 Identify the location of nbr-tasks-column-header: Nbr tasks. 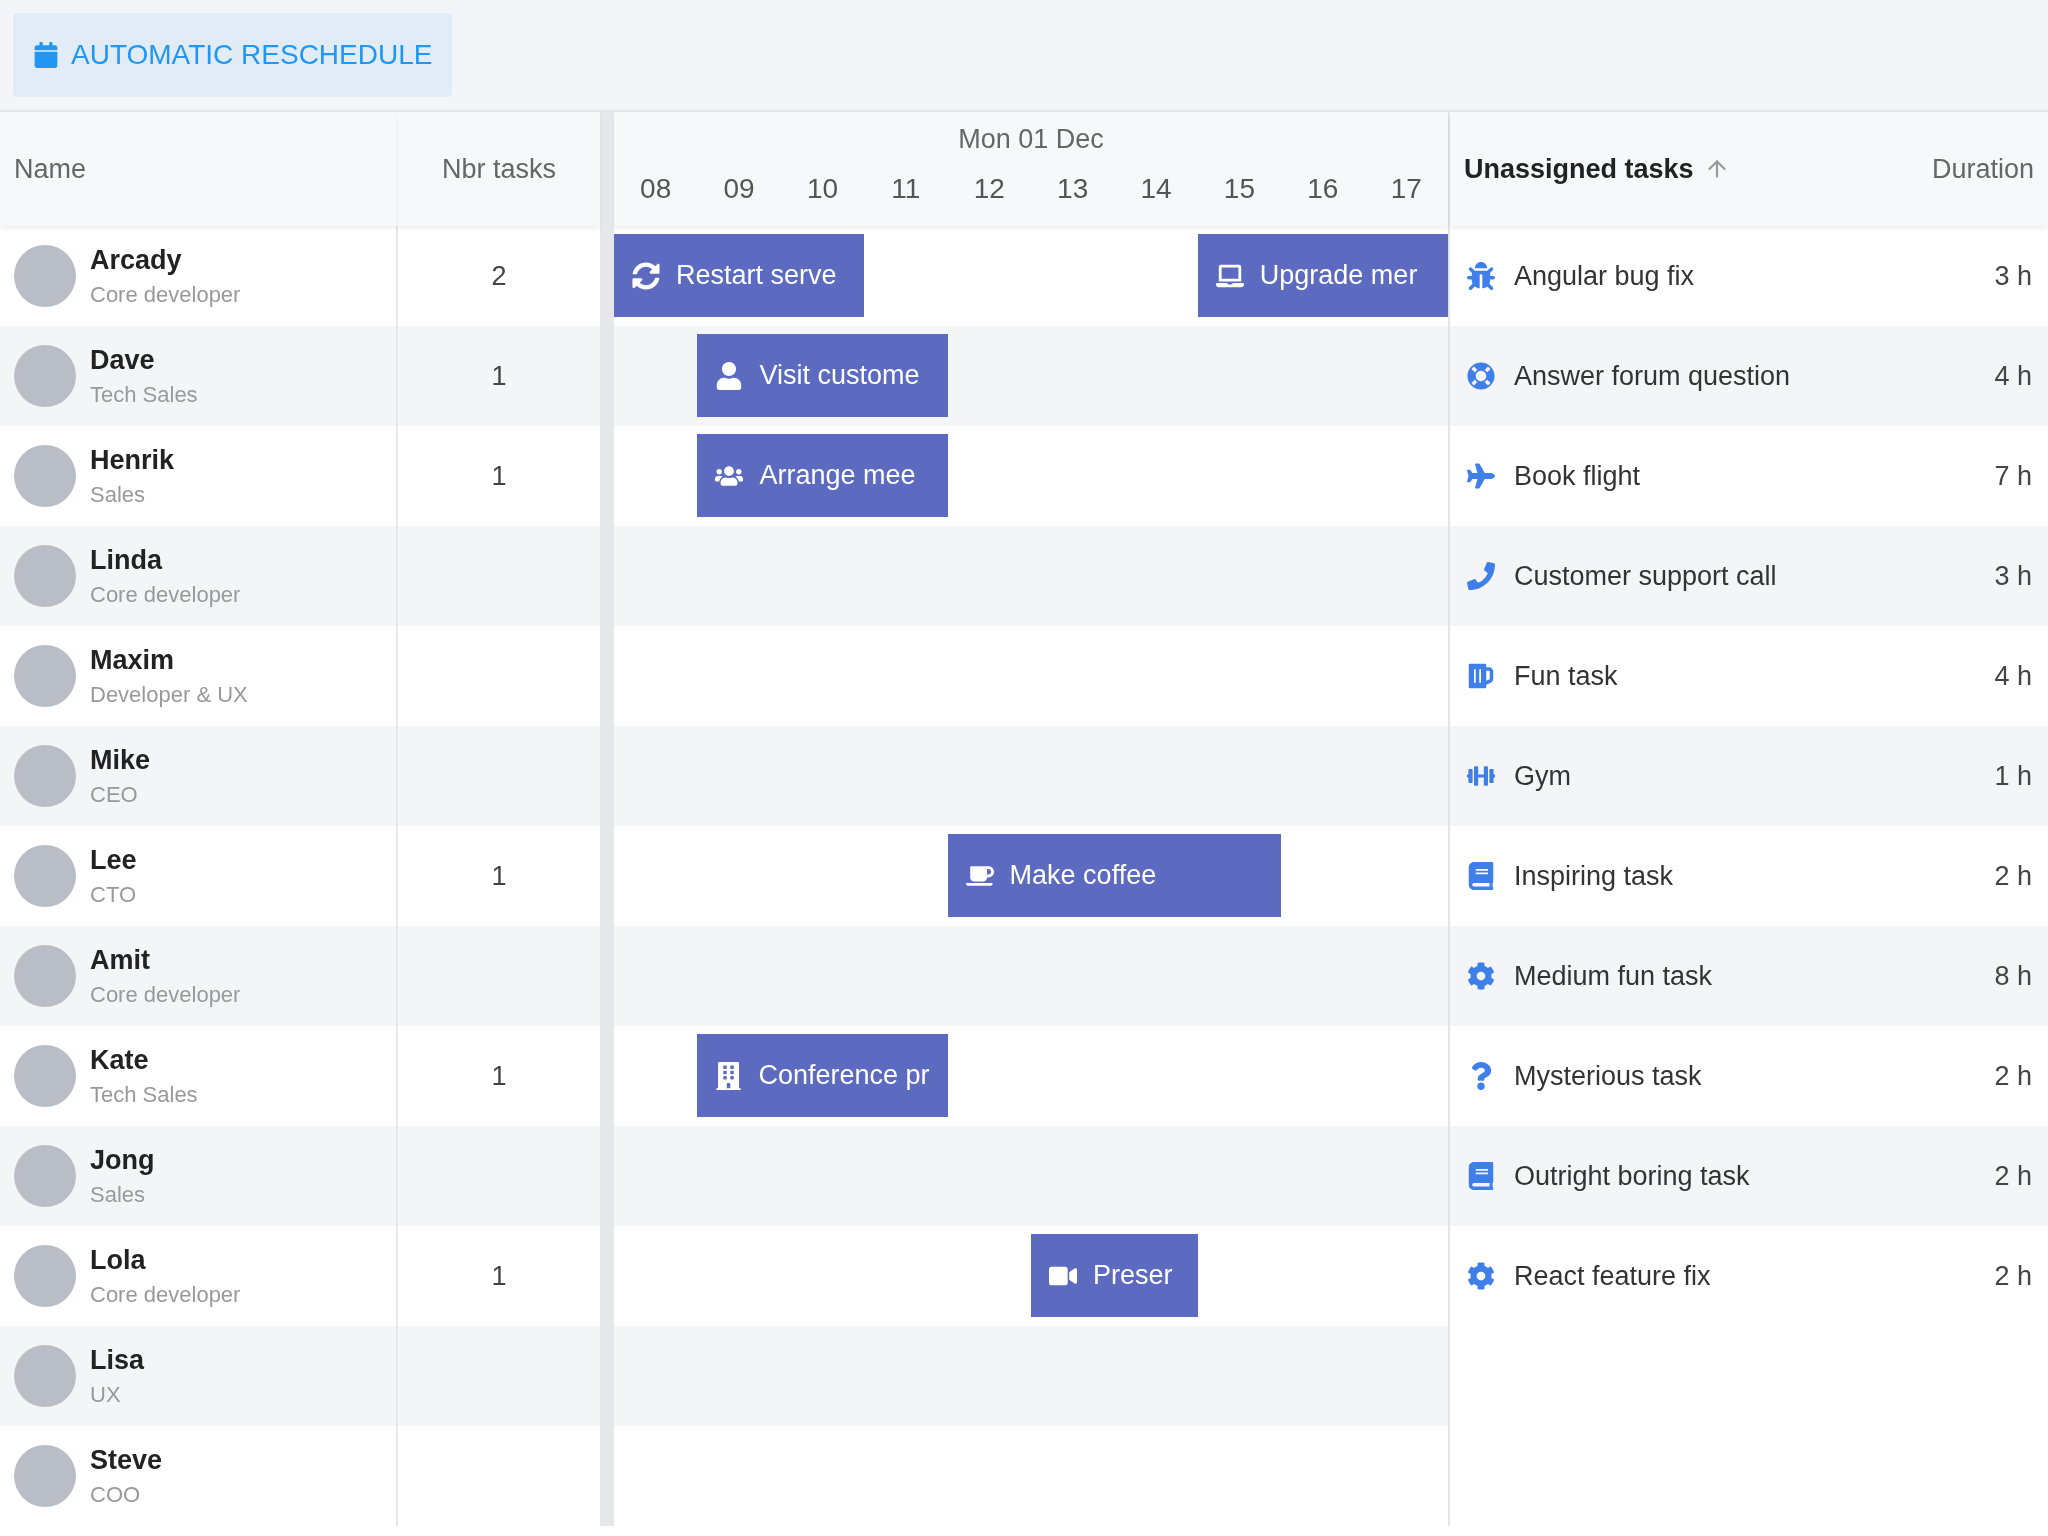
(499, 169).